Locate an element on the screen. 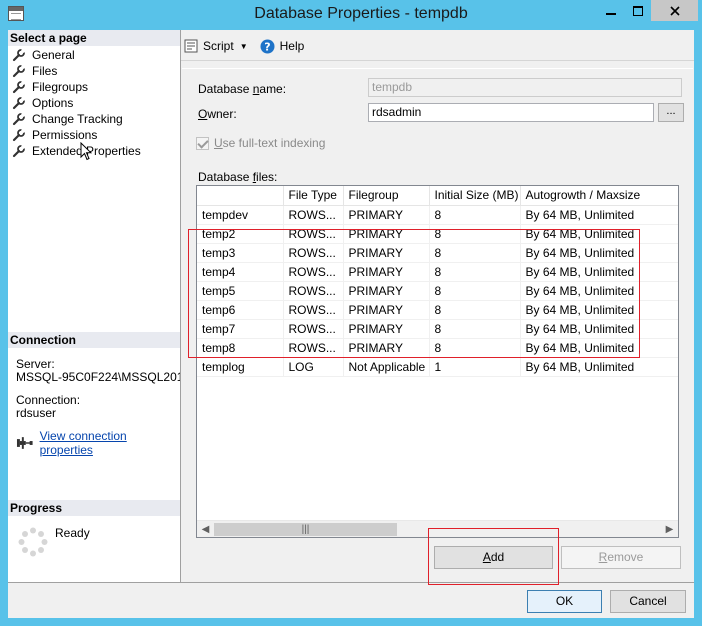 This screenshot has height=626, width=702. page-item-label: General is located at coordinates (53, 55).